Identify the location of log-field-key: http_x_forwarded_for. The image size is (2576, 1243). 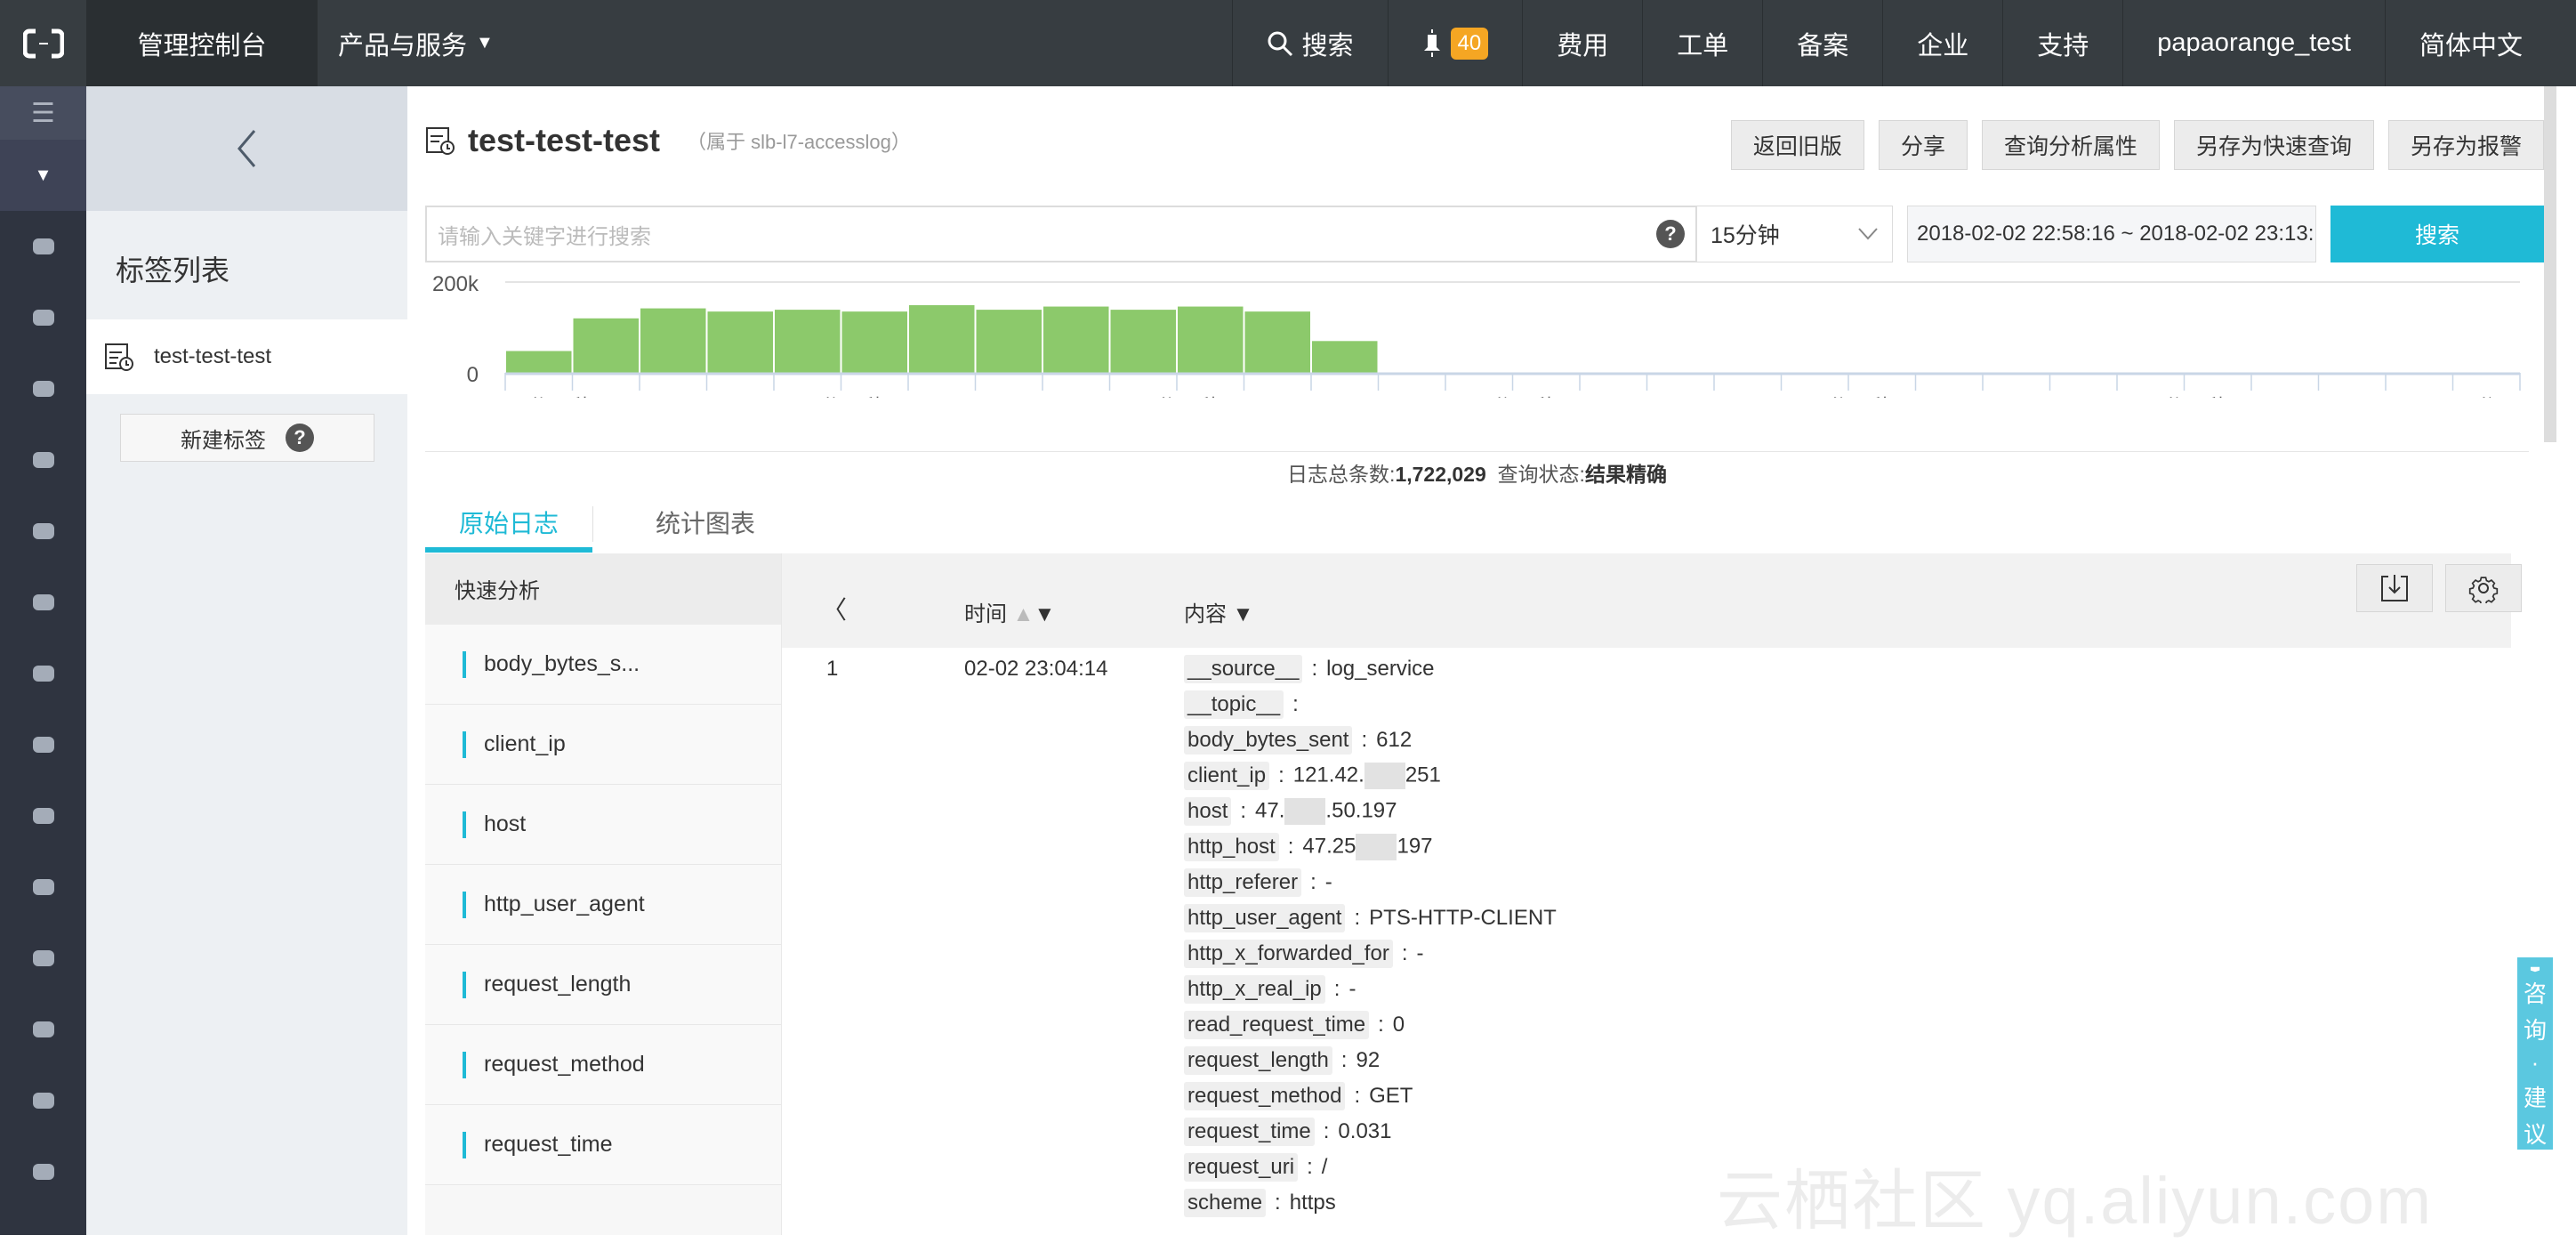
(1288, 954).